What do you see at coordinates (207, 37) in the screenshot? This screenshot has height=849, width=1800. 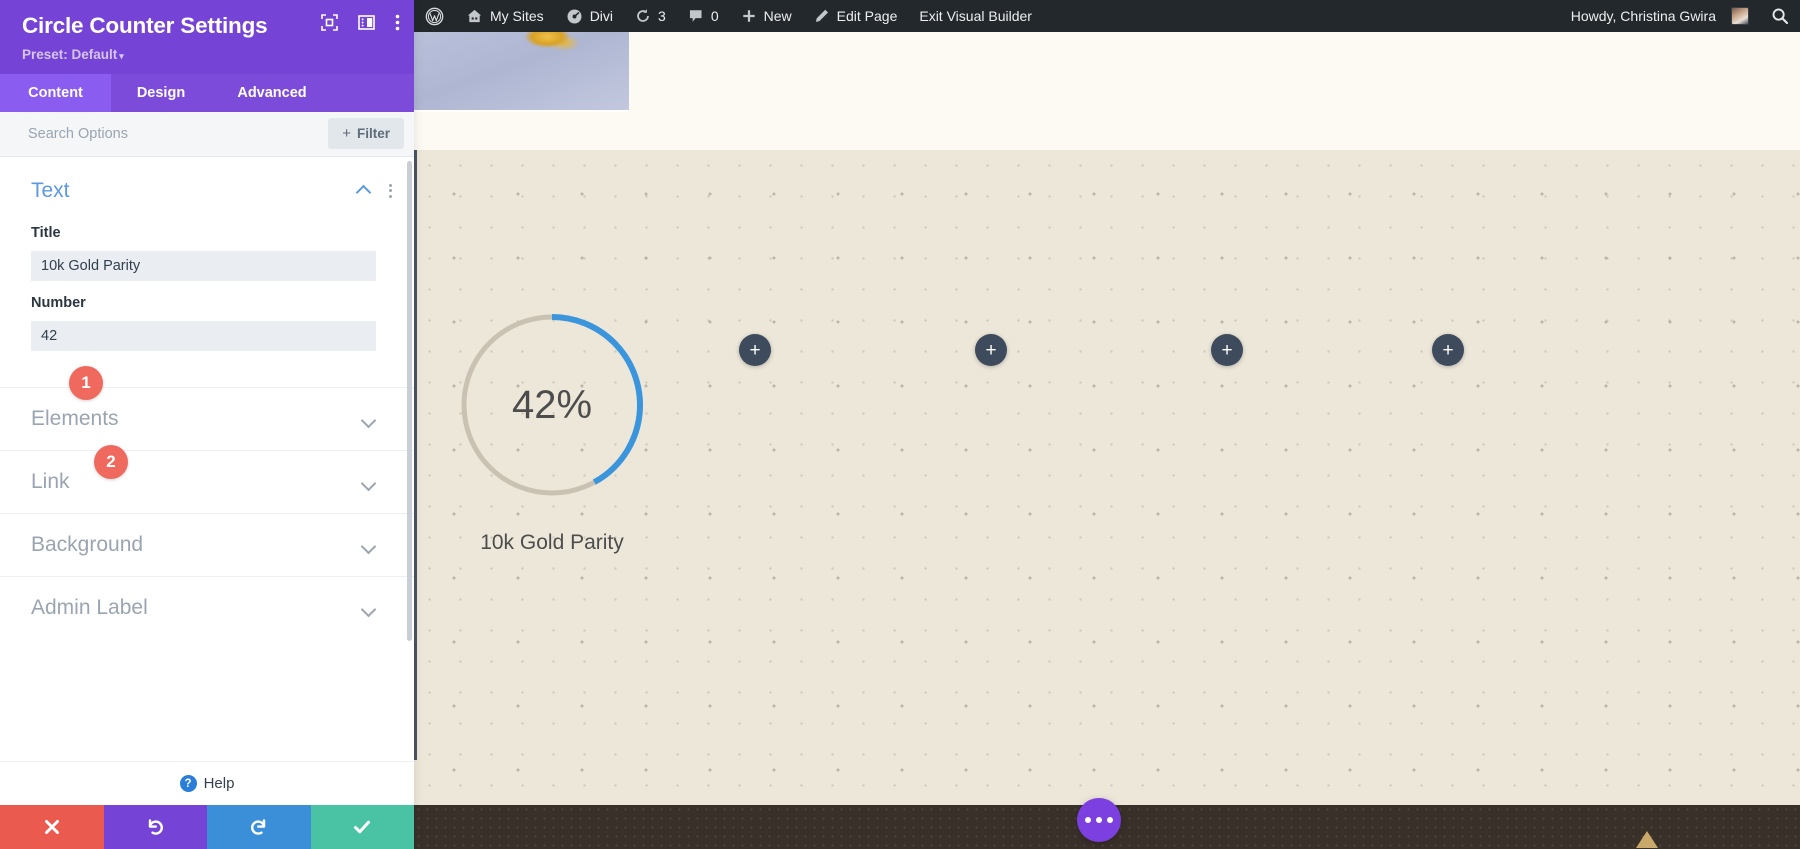 I see `panel-header: Circle Counter Settings Preset: Default ▾` at bounding box center [207, 37].